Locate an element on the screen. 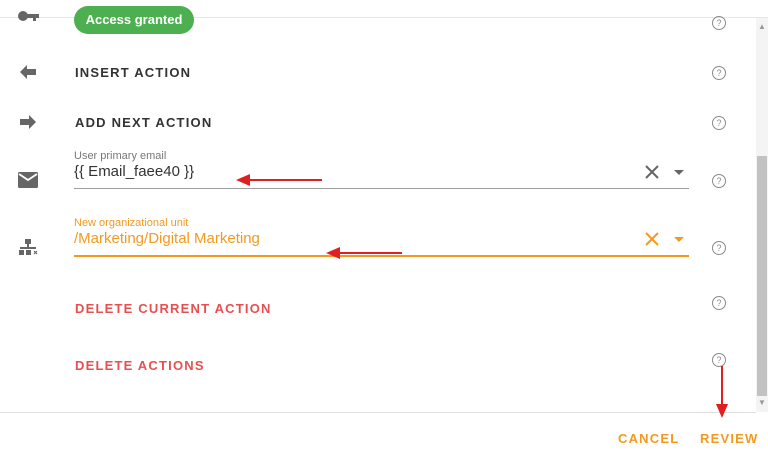 This screenshot has width=768, height=459. scroll-down-icon: ▼ is located at coordinates (762, 402).